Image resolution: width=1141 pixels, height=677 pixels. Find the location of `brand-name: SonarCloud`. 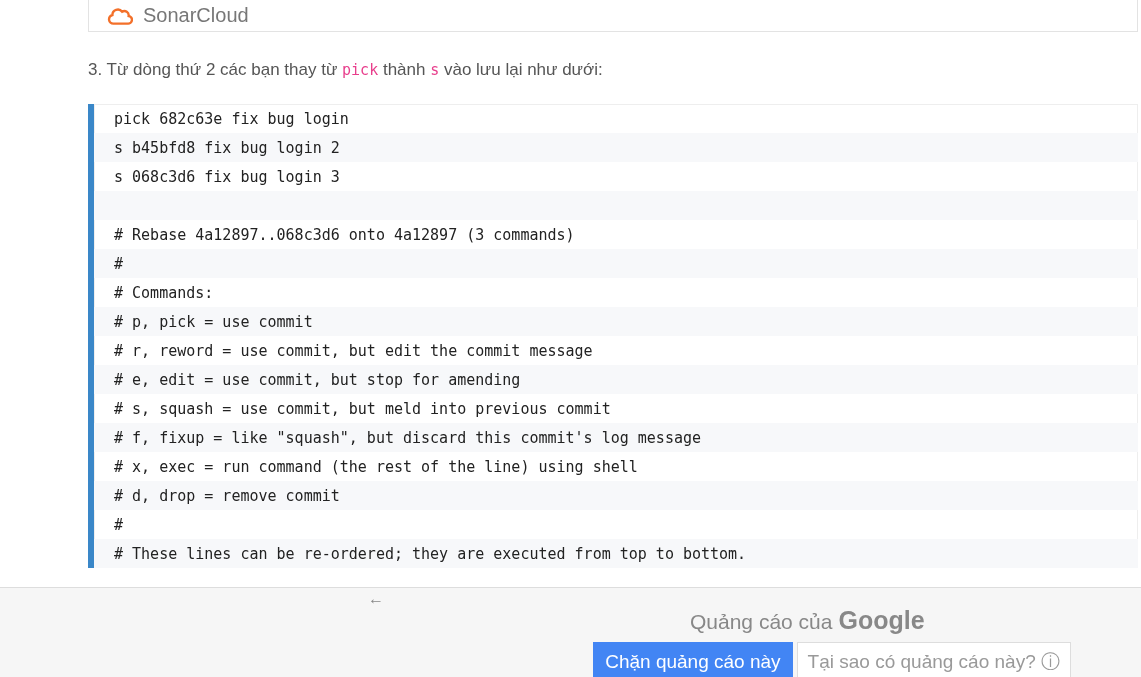

brand-name: SonarCloud is located at coordinates (196, 15).